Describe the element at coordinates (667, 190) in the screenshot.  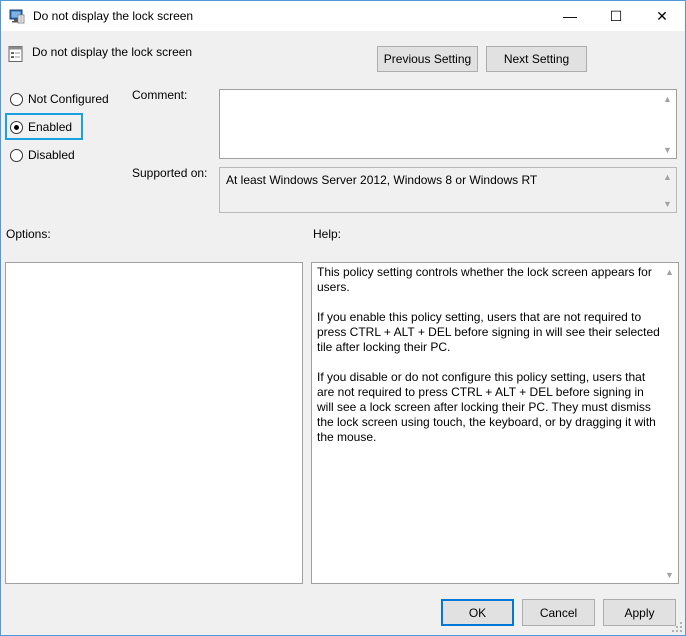
I see `supported-on-scrollbar: ▲ ▼` at that location.